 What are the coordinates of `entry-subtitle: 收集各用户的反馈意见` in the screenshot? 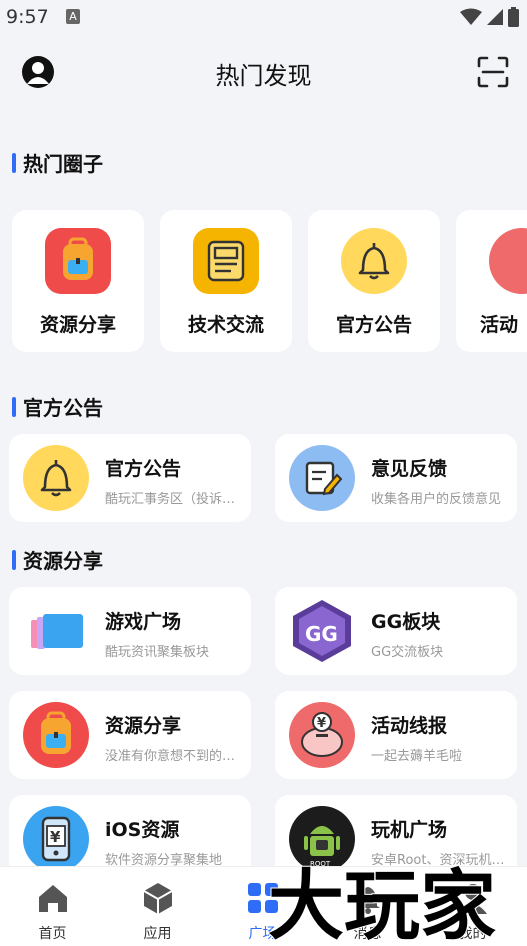 It's located at (436, 499).